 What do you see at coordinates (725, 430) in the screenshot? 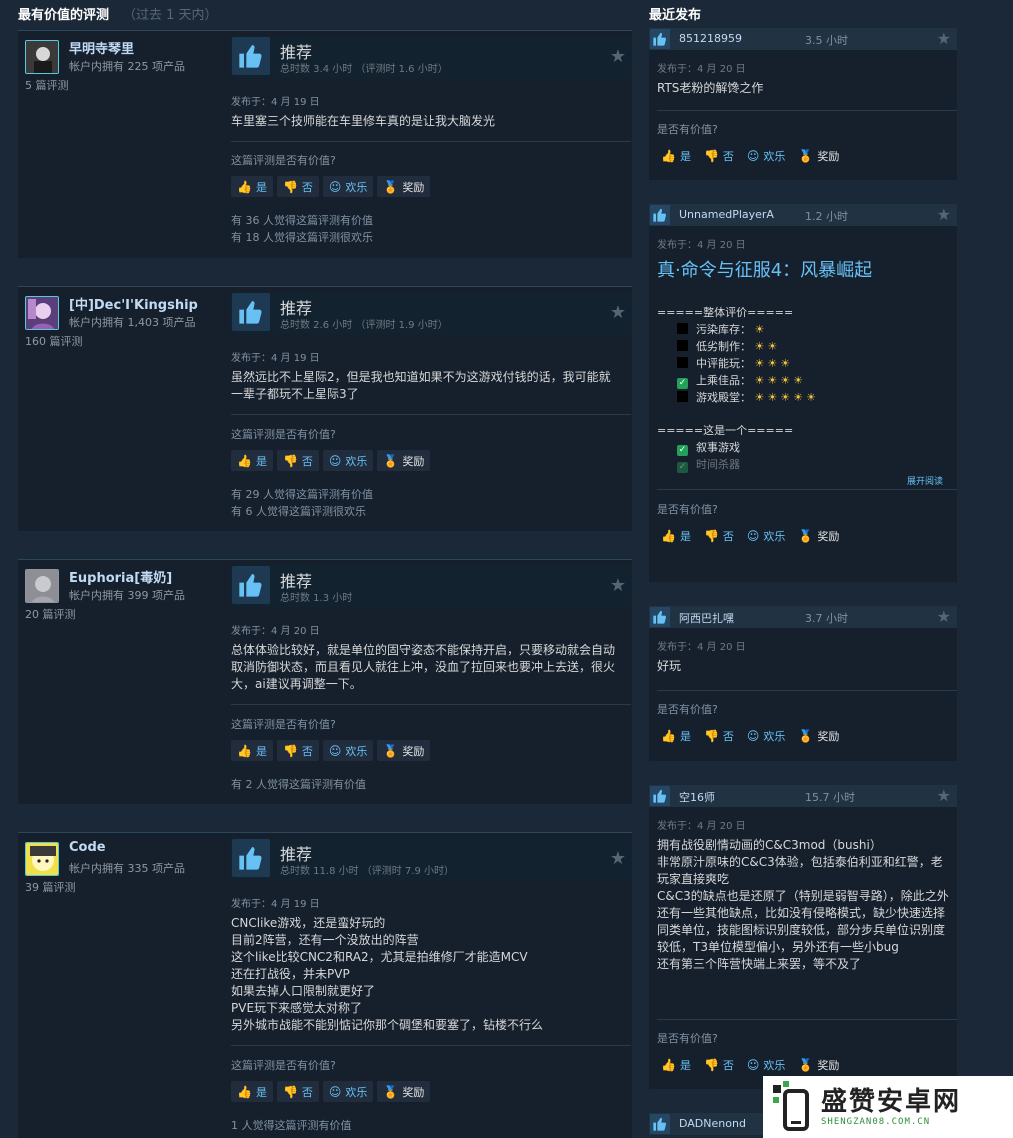
I see `scorecard-section-title: =====这是一个=====` at bounding box center [725, 430].